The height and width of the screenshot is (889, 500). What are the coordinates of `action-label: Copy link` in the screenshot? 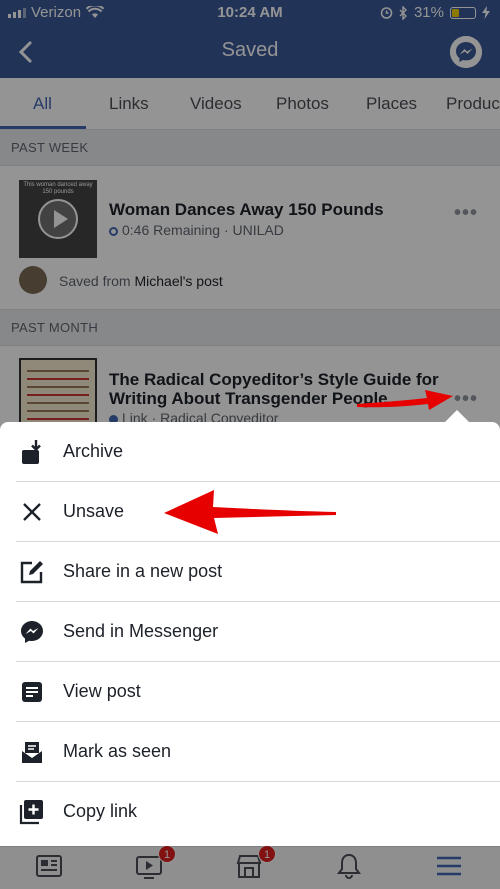 It's located at (100, 811).